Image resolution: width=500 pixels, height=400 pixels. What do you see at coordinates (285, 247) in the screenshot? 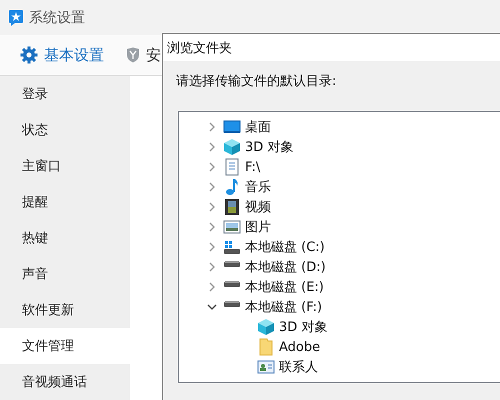
I see `tree-item: 本地磁盘 (C:)` at bounding box center [285, 247].